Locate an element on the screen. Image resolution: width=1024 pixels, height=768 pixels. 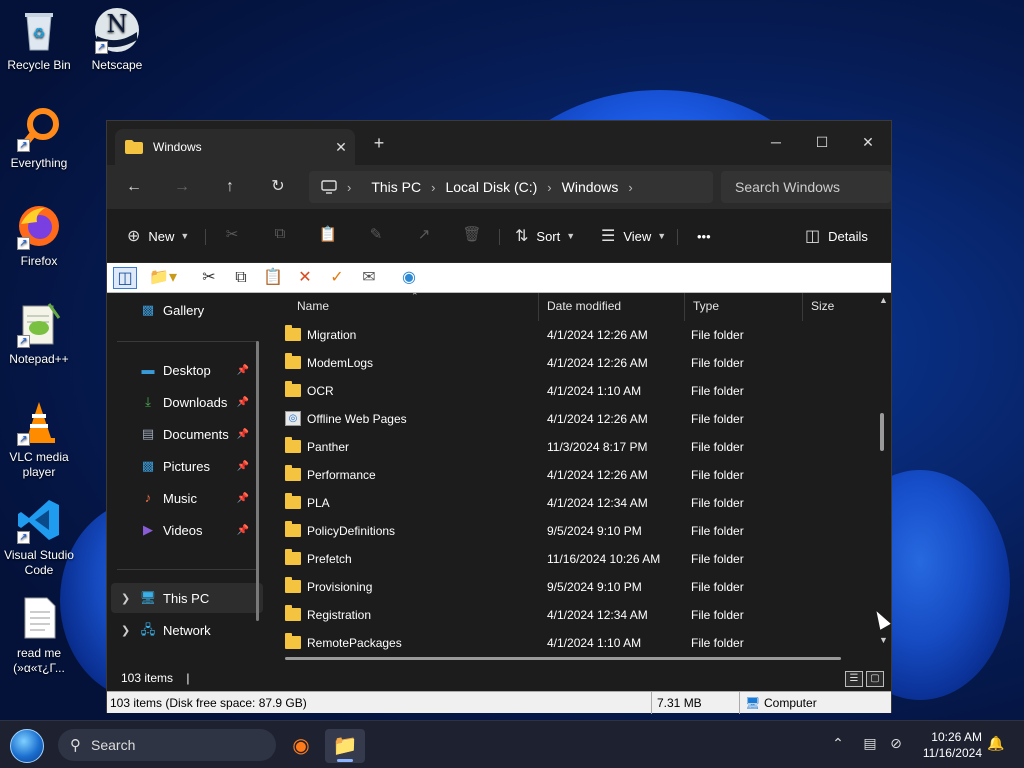
taskbar-file-explorer-icon: 📁 is located at coordinates (345, 746).